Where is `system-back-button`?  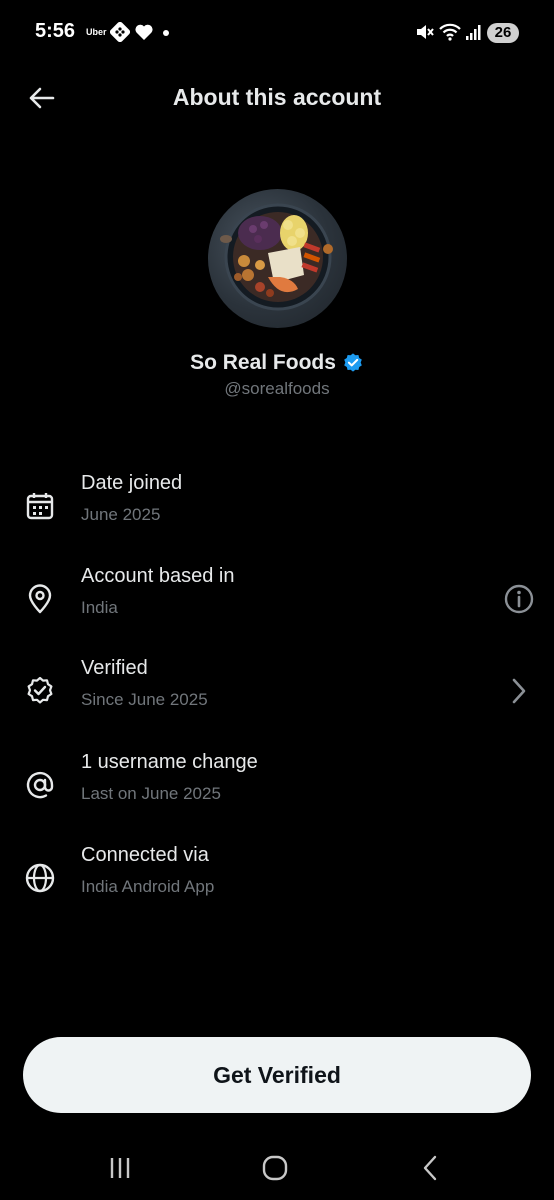 system-back-button is located at coordinates (430, 1168).